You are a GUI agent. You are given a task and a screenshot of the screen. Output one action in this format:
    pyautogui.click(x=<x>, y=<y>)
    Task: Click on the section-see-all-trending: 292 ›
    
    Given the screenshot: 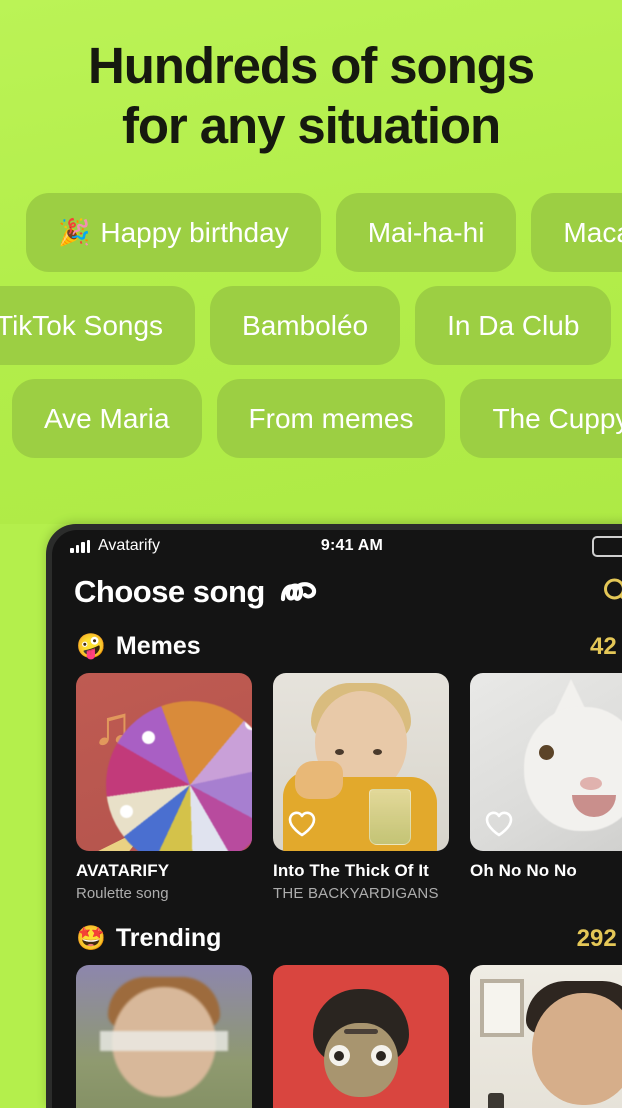 What is the action you would take?
    pyautogui.click(x=599, y=939)
    